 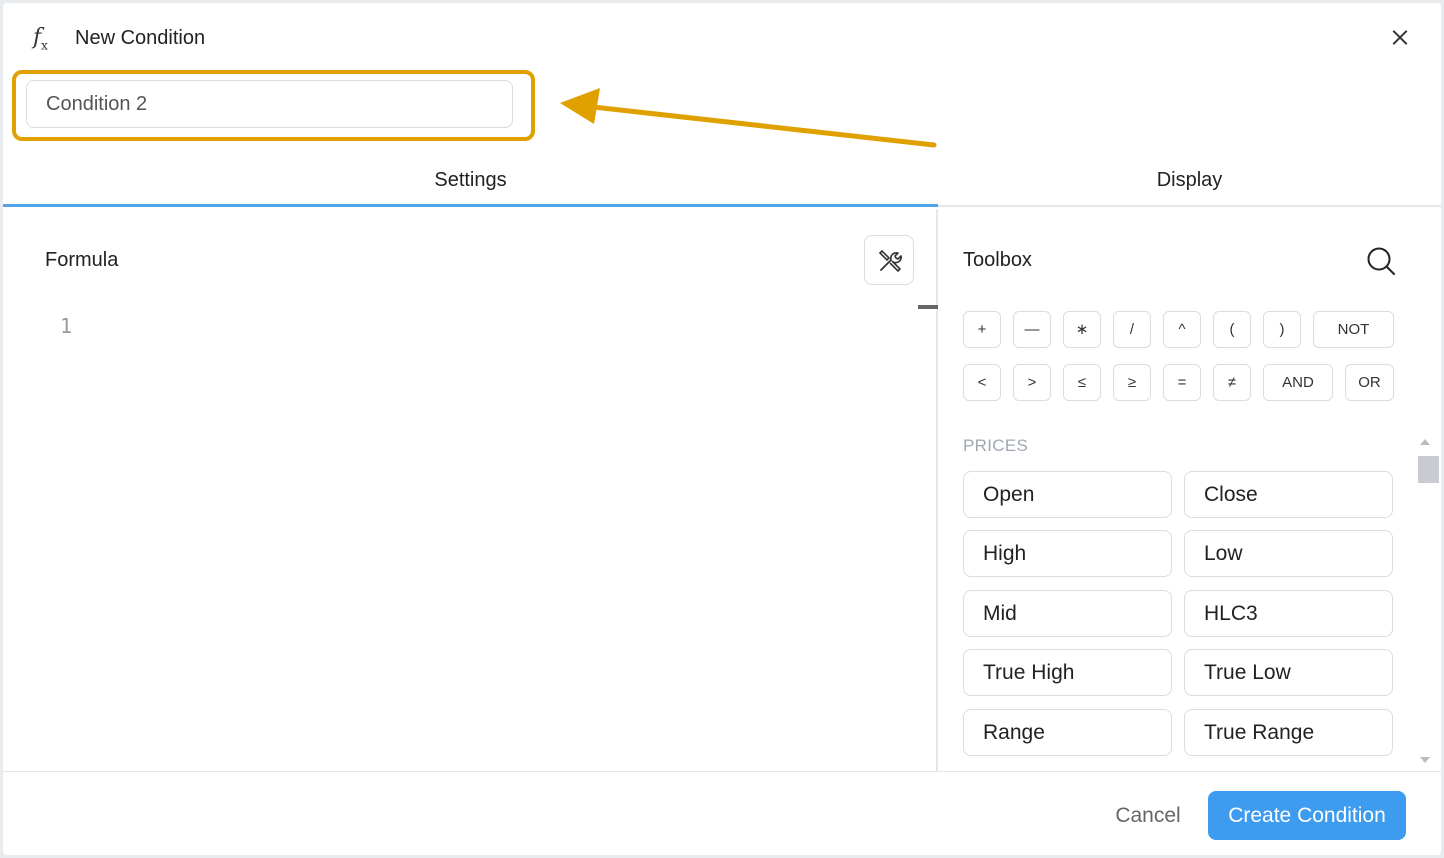 What do you see at coordinates (40, 39) in the screenshot?
I see `function-icon: fx` at bounding box center [40, 39].